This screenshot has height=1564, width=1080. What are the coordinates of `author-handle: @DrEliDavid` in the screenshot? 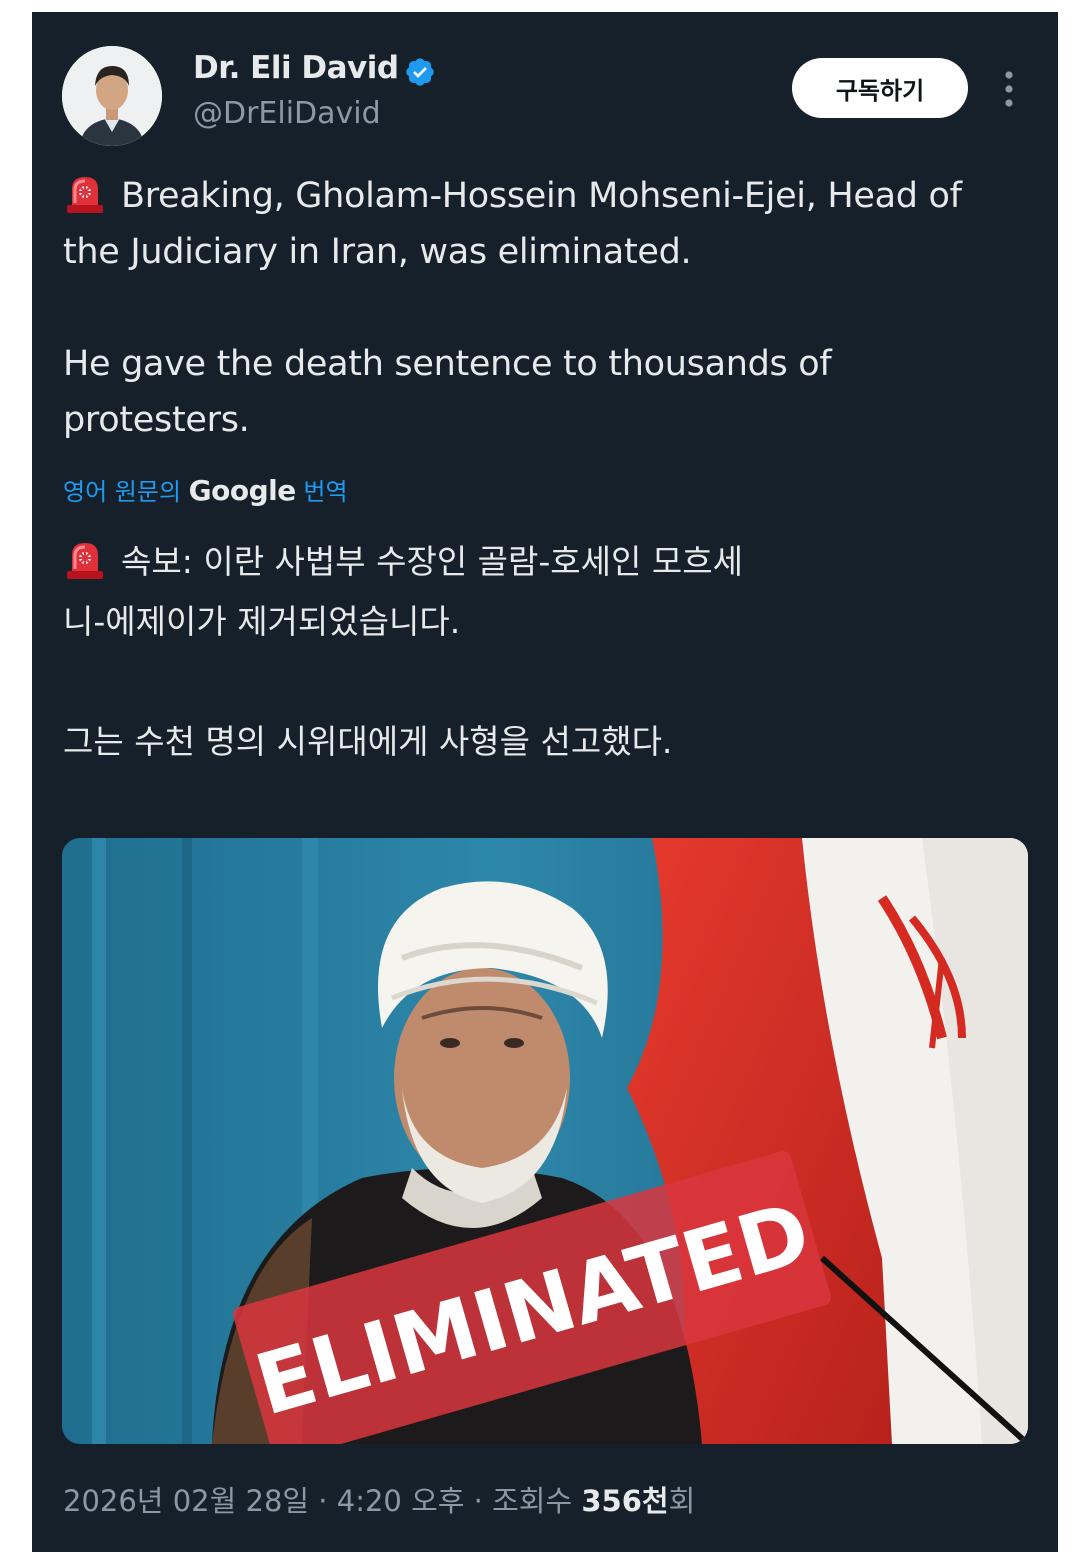 It's located at (287, 113).